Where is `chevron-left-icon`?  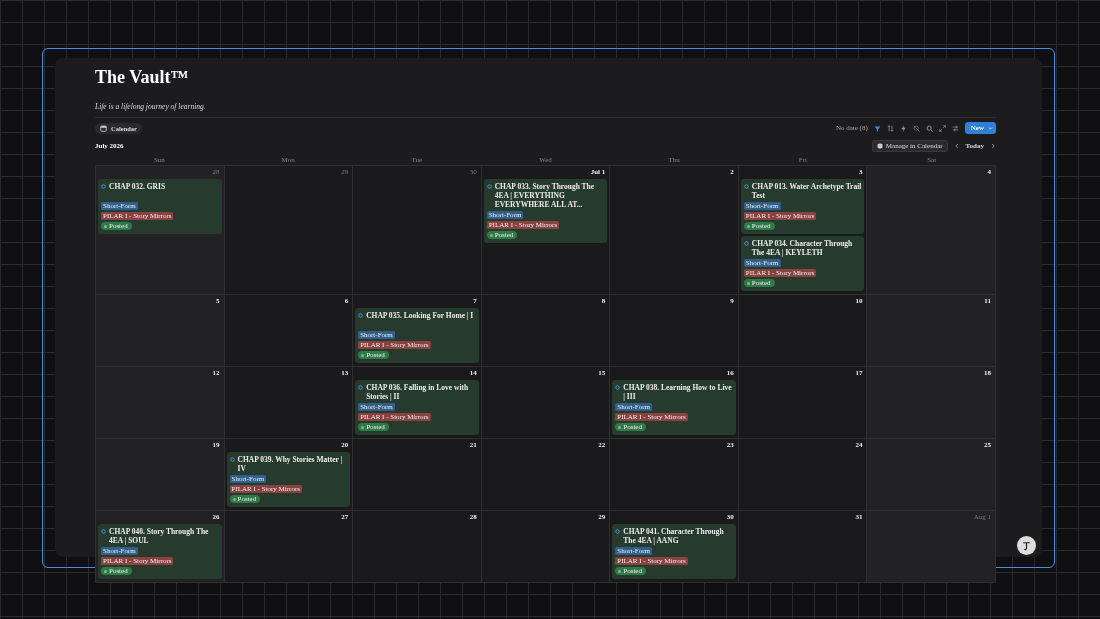 chevron-left-icon is located at coordinates (956, 146).